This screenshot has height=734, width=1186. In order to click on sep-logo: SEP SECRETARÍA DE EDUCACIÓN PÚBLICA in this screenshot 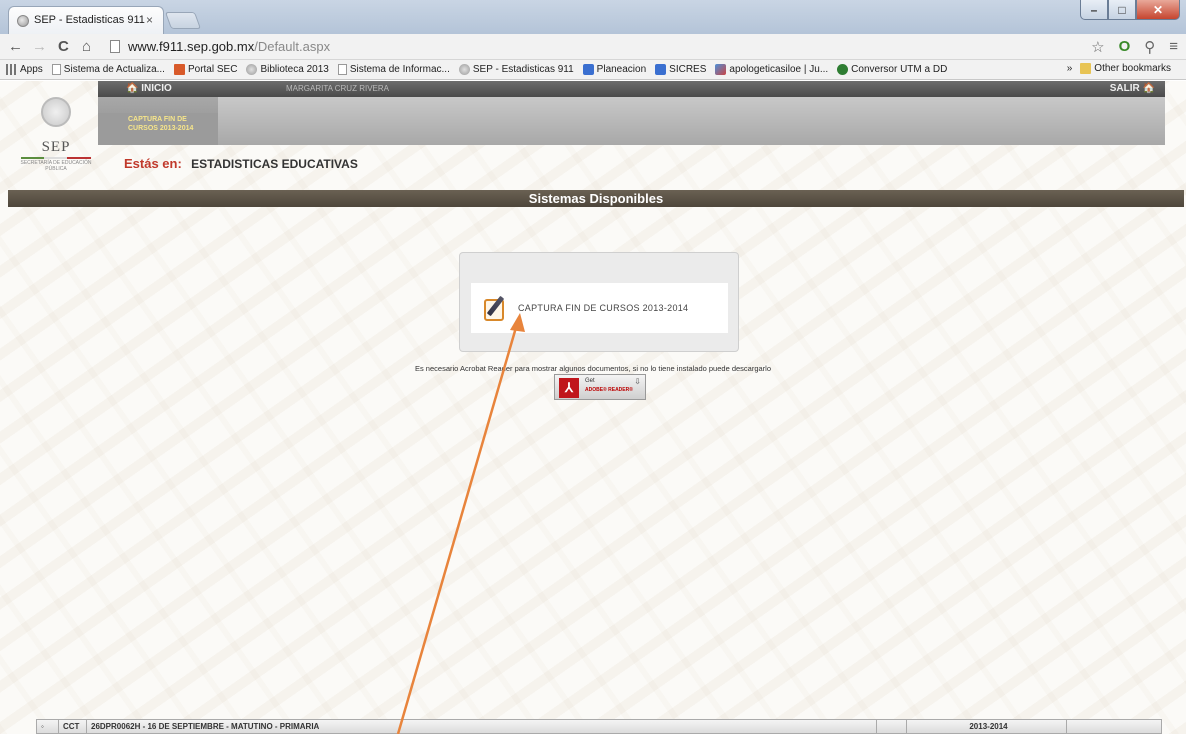, I will do `click(56, 137)`.